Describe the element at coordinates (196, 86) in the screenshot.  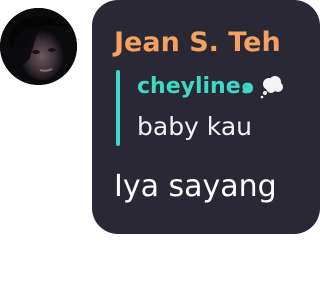
I see `reply-author-name: cheyline๑` at that location.